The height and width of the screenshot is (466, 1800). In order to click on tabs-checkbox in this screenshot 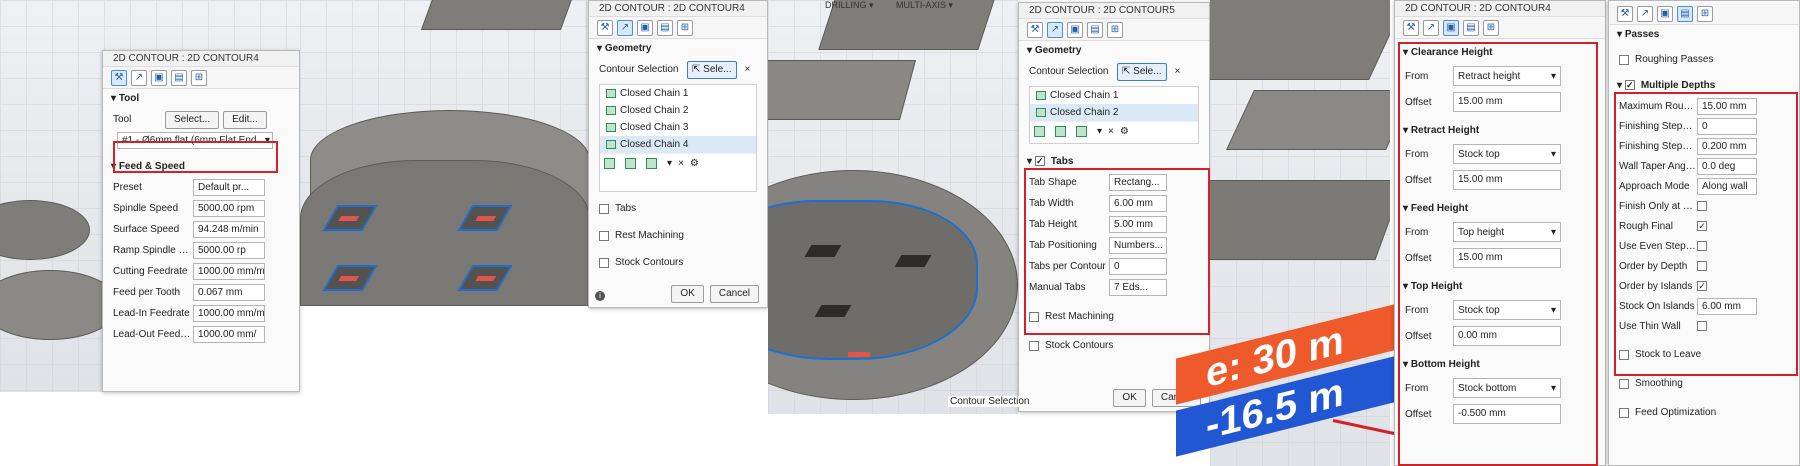, I will do `click(604, 208)`.